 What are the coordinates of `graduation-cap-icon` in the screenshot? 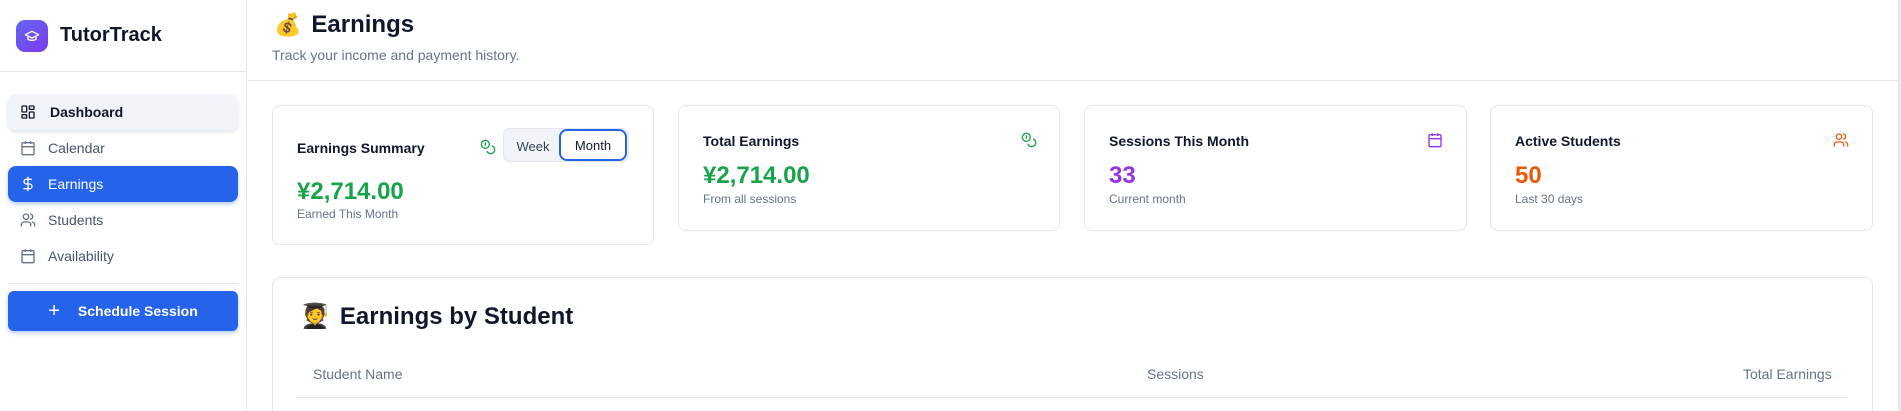 It's located at (32, 35).